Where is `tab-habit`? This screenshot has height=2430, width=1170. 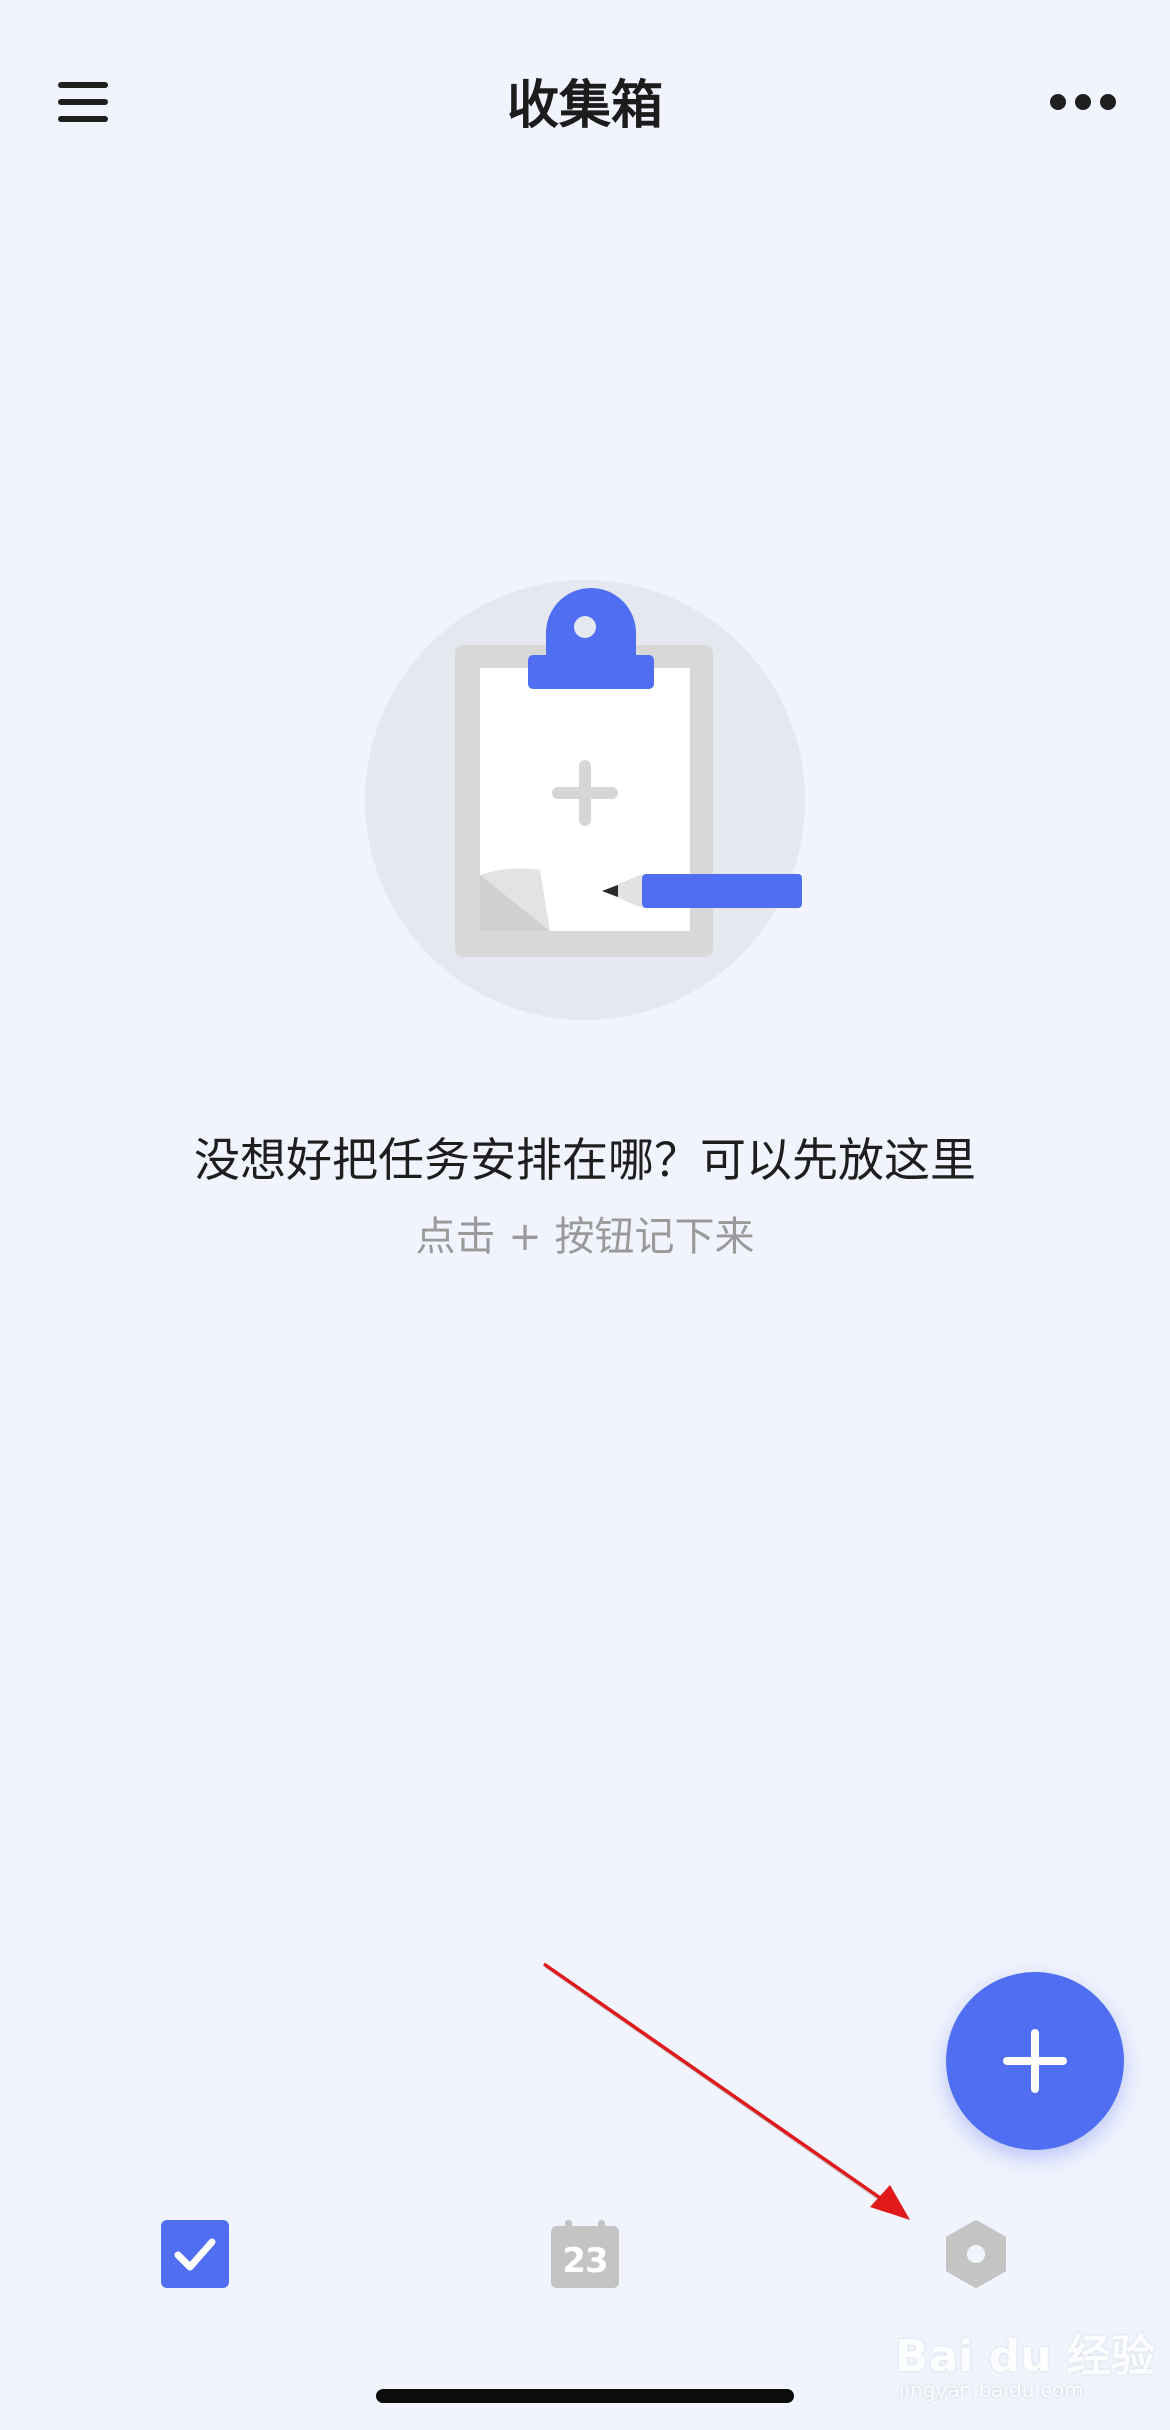 tab-habit is located at coordinates (976, 2254).